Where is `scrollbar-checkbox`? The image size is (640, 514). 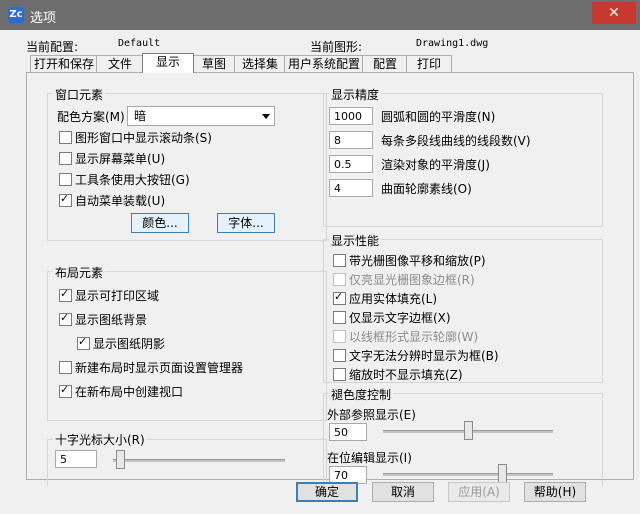 scrollbar-checkbox is located at coordinates (65, 137).